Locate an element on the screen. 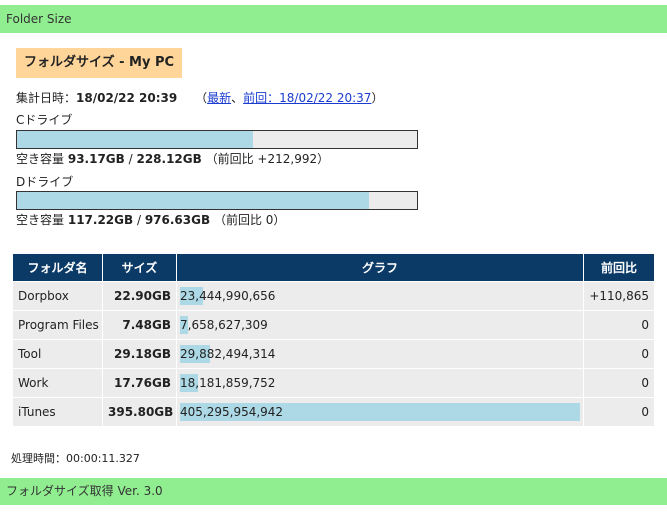 Image resolution: width=667 pixels, height=516 pixels. drive-c-free: 93.17GB is located at coordinates (96, 159).